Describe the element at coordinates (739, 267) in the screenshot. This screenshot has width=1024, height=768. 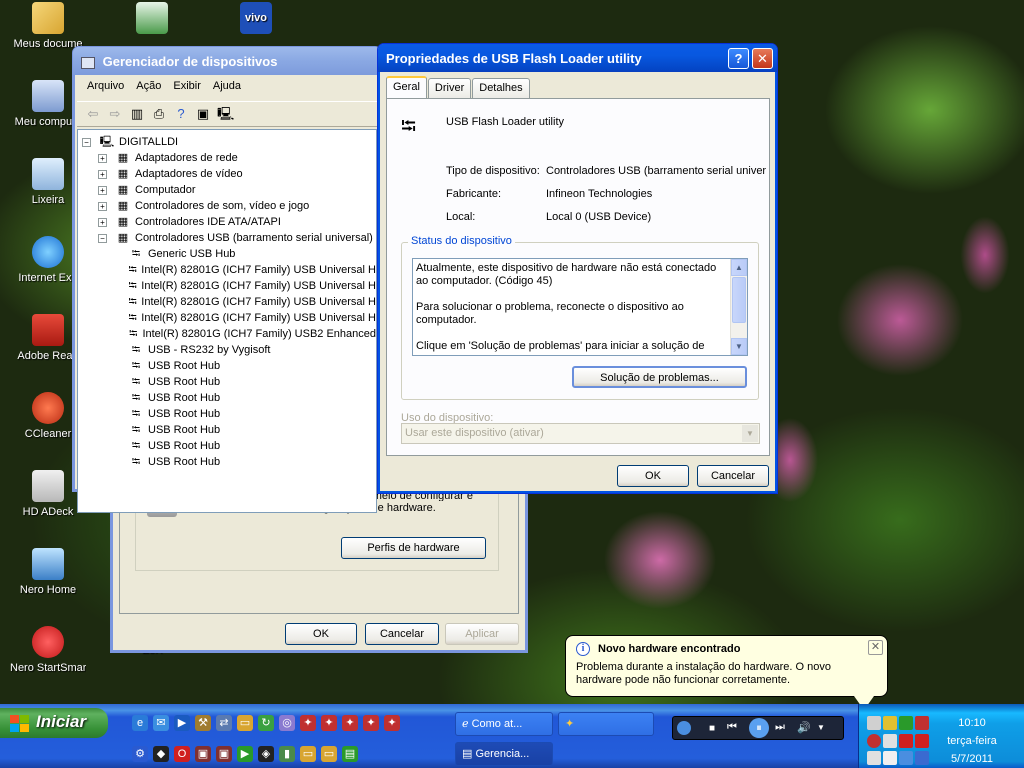
I see `scroll-up-icon: ▲` at that location.